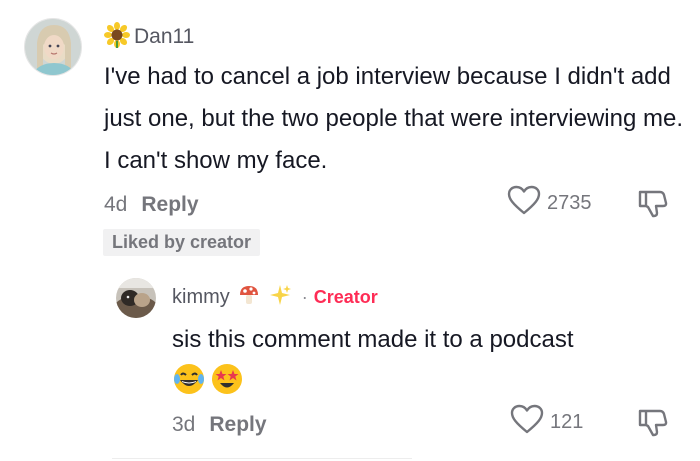 This screenshot has height=461, width=700. Describe the element at coordinates (184, 424) in the screenshot. I see `reply-age: 3d` at that location.